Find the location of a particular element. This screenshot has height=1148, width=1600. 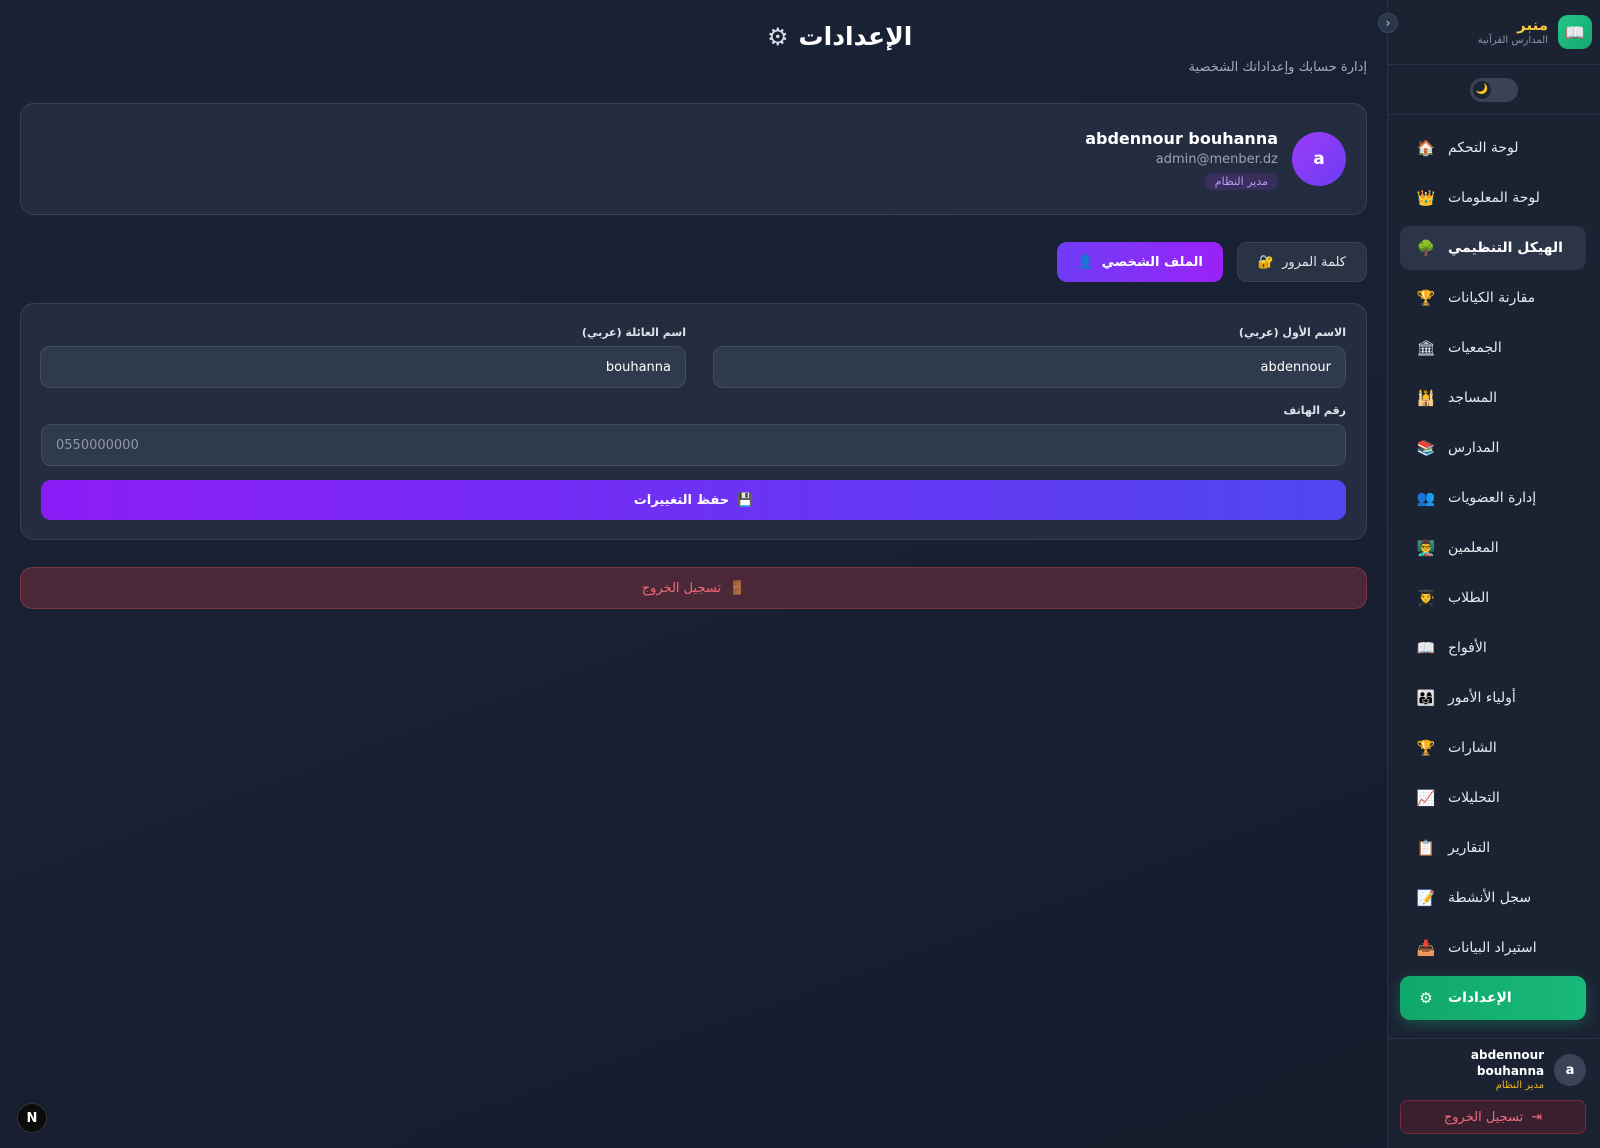

page-title: ⚙ الإعدادات is located at coordinates (1067, 37).